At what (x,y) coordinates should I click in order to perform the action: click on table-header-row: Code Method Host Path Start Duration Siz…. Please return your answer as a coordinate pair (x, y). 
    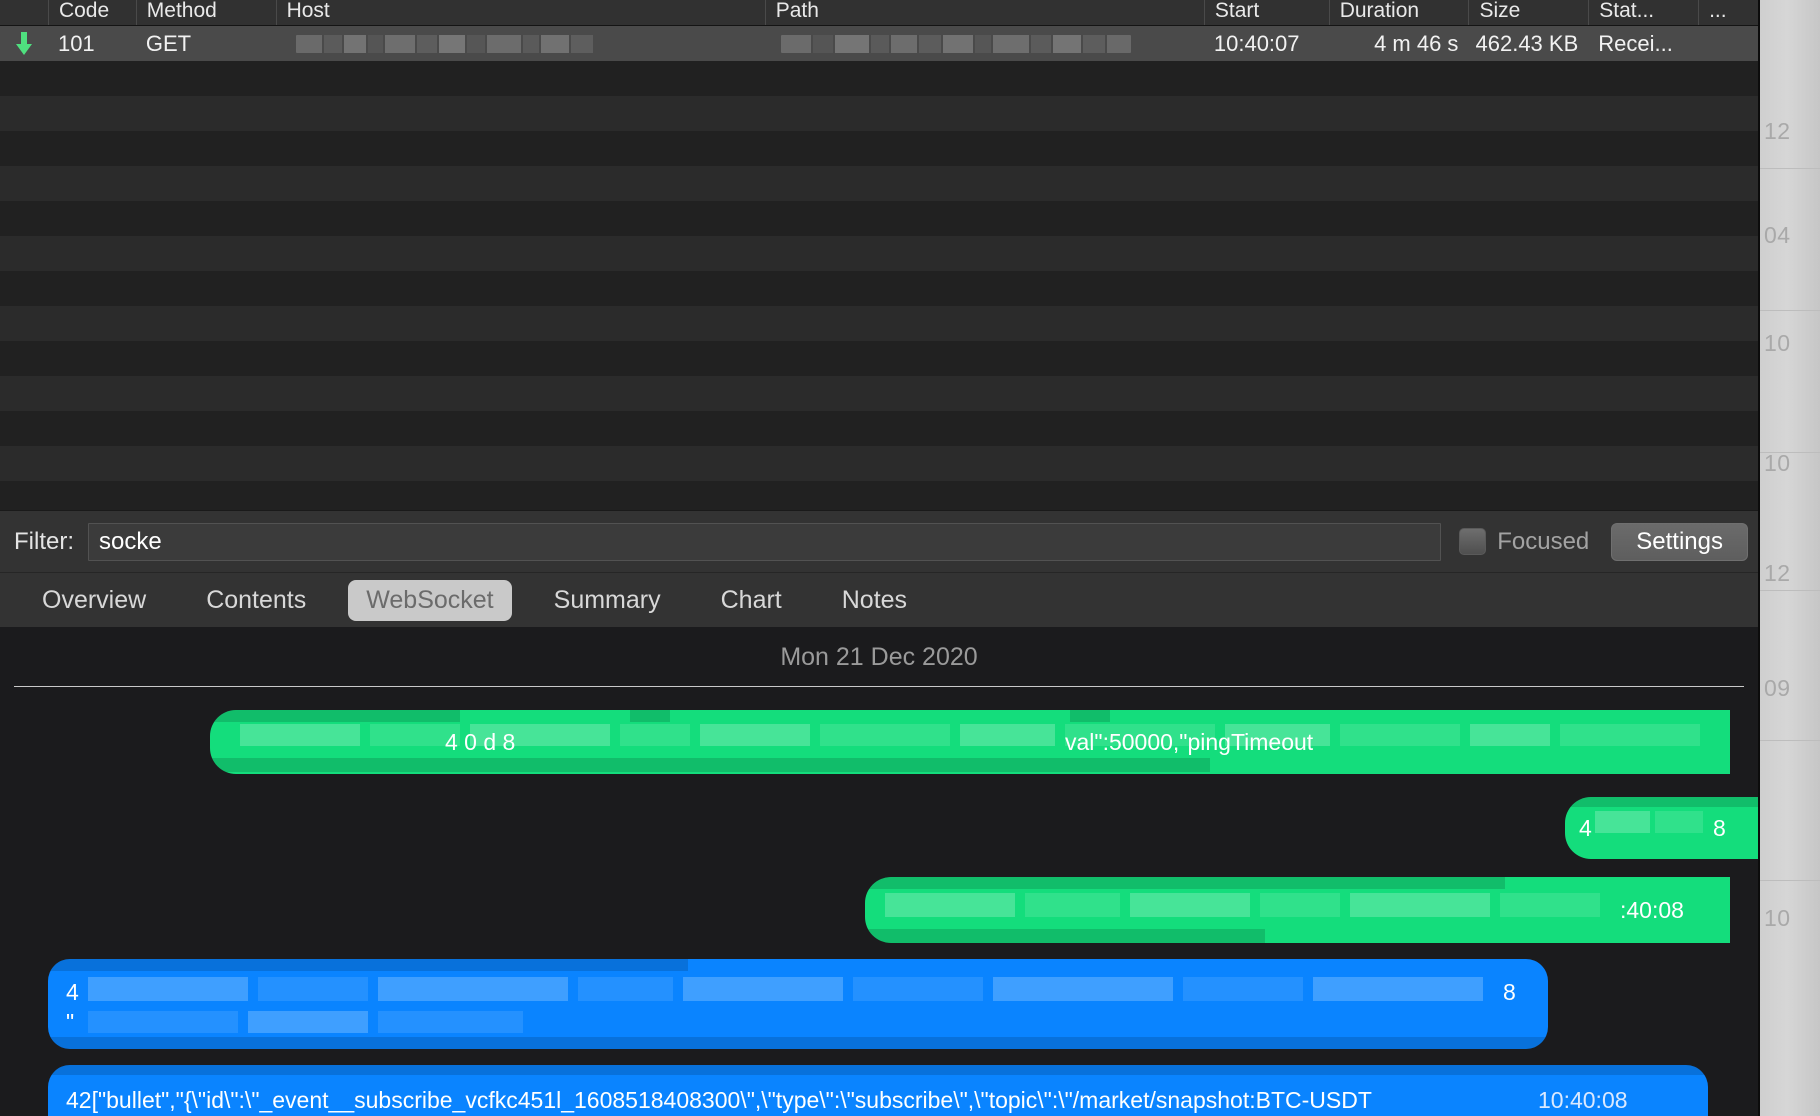
    Looking at the image, I should click on (879, 13).